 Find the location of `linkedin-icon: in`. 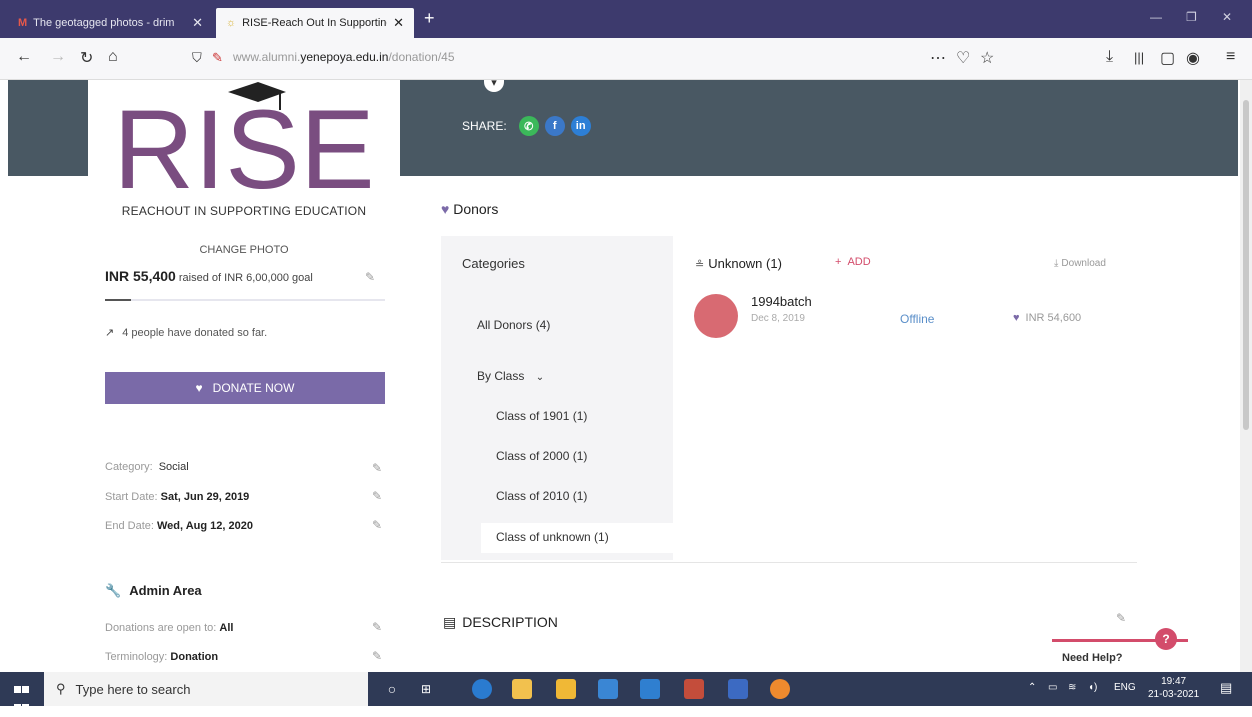

linkedin-icon: in is located at coordinates (580, 126).